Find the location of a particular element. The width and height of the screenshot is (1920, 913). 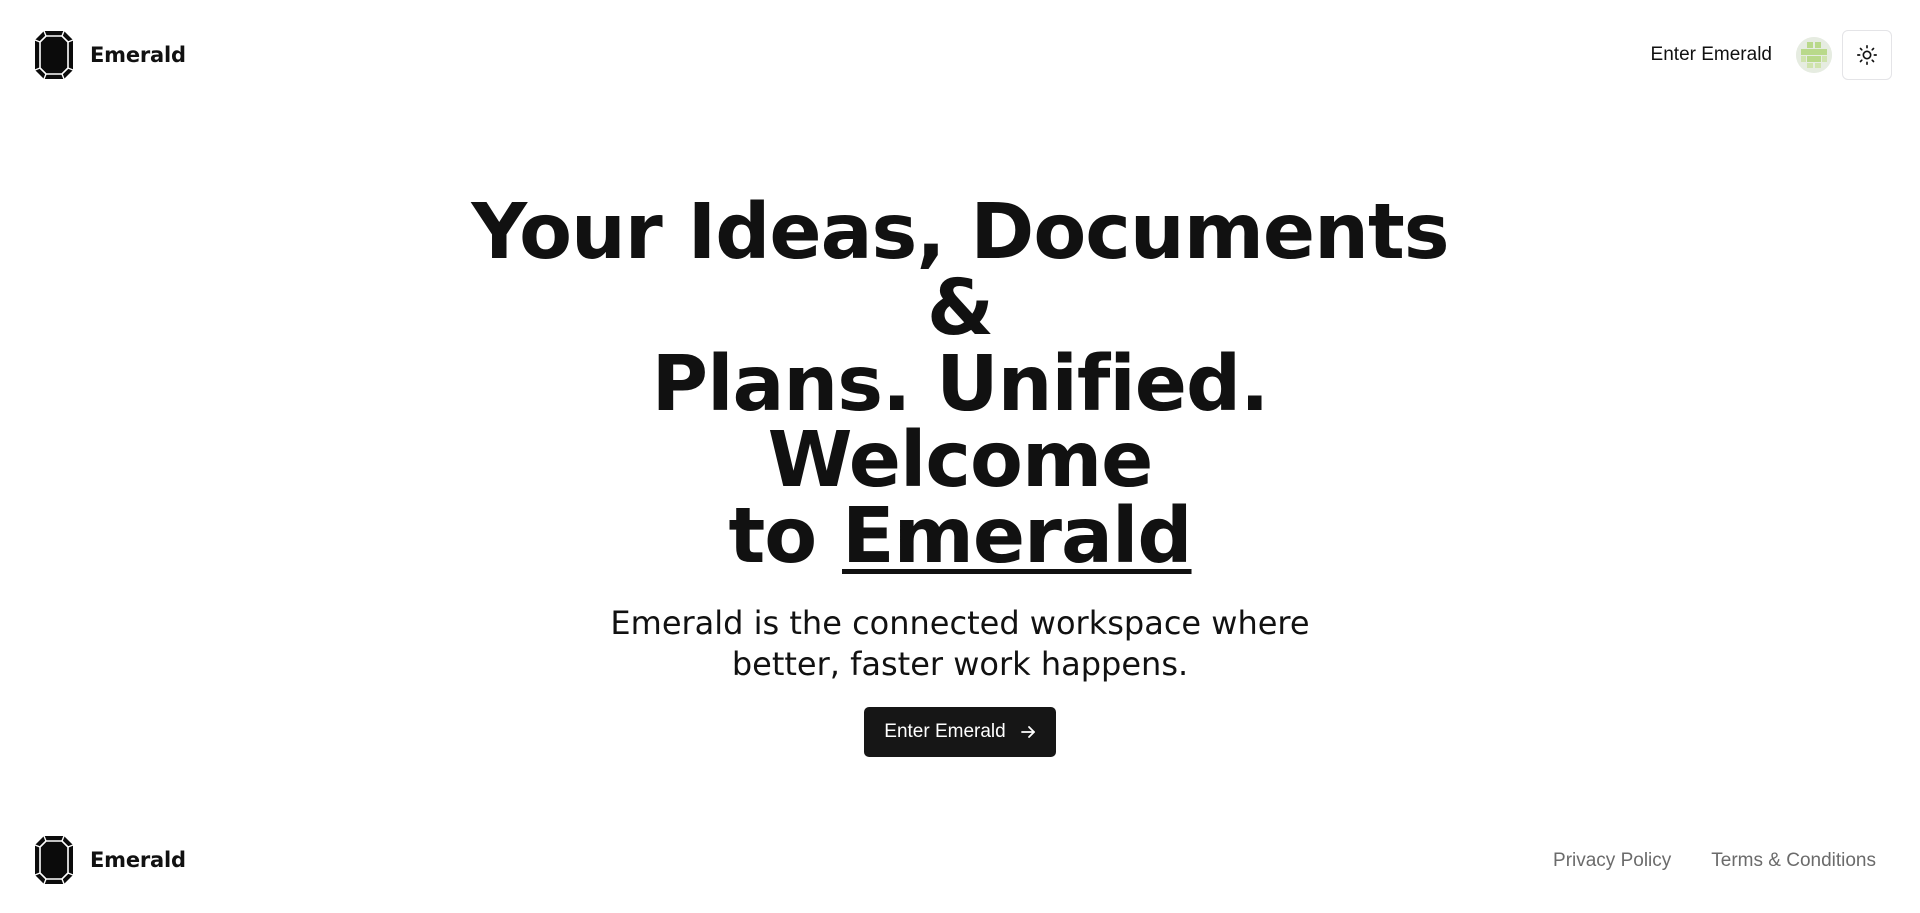

footer-links: Privacy Policy Terms & Conditions is located at coordinates (1714, 861).